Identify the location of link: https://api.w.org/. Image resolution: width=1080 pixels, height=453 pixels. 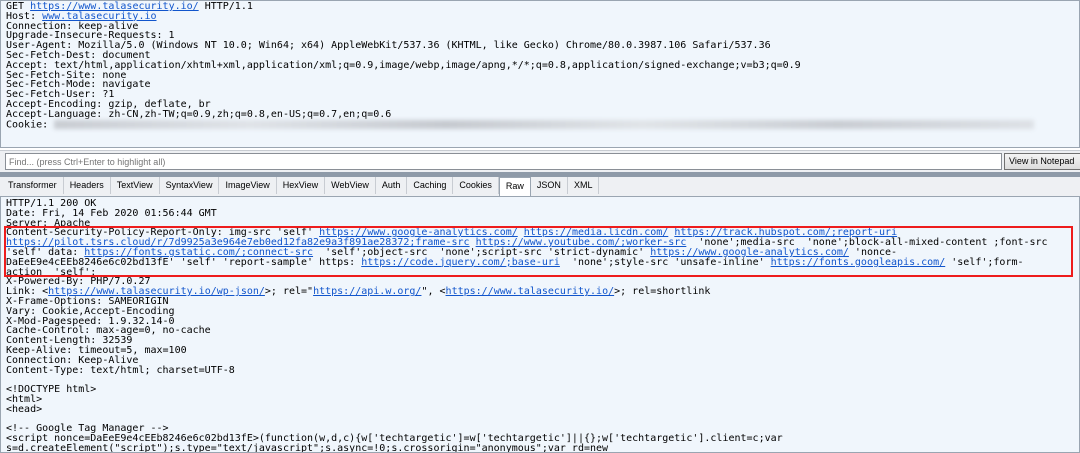
(367, 291).